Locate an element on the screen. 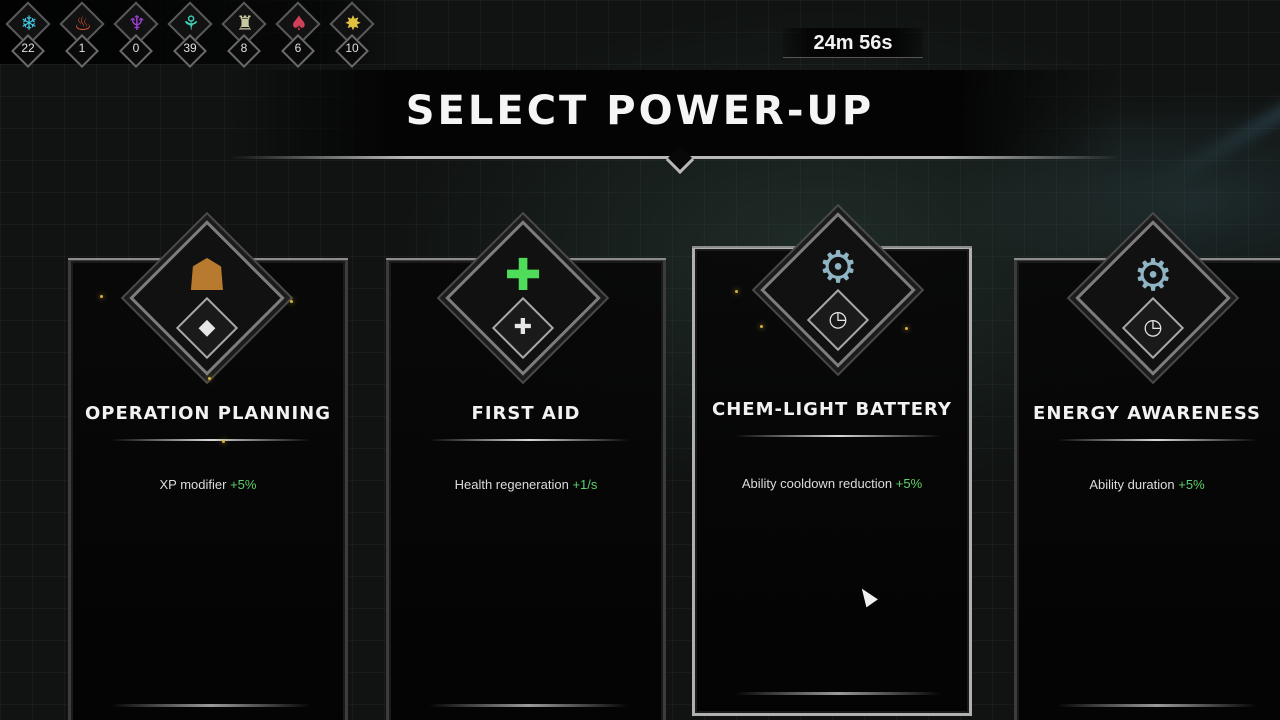  lightning-star-icon: ✸ is located at coordinates (353, 23).